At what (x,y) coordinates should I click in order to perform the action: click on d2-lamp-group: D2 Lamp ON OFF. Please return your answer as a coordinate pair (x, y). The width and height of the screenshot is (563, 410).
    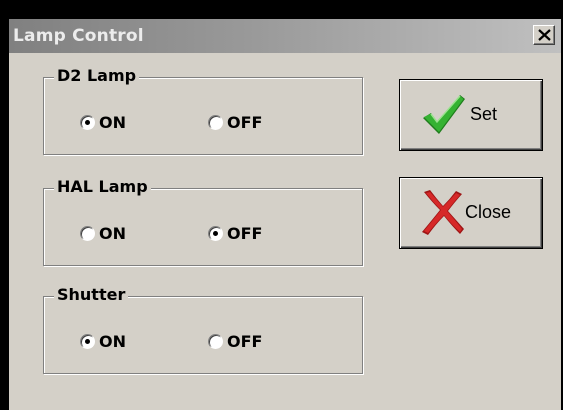
    Looking at the image, I should click on (203, 110).